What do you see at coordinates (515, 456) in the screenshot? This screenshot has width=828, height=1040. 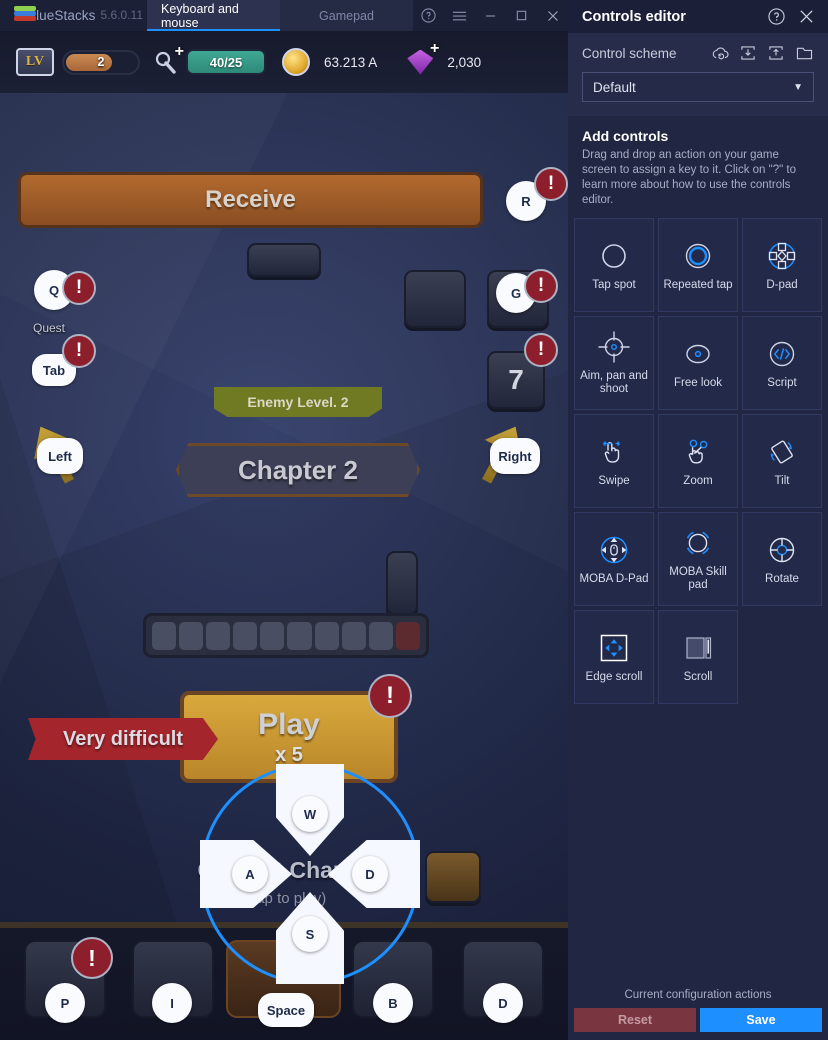 I see `keybind-right: Right` at bounding box center [515, 456].